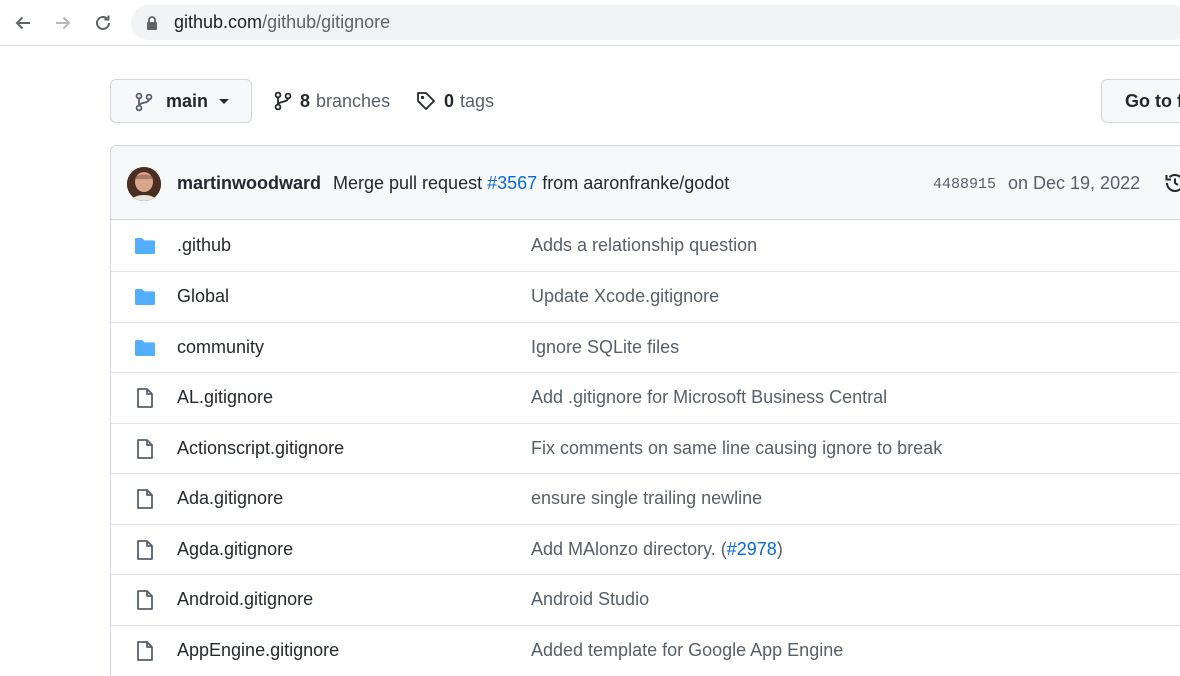 This screenshot has height=676, width=1180. I want to click on arrow-left-icon, so click(22, 23).